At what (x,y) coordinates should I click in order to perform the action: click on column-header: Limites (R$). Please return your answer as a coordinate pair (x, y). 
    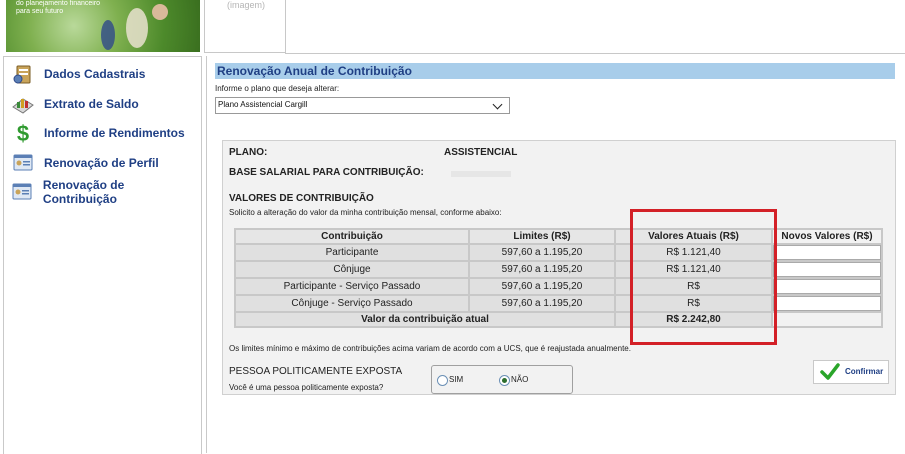
    Looking at the image, I should click on (542, 236).